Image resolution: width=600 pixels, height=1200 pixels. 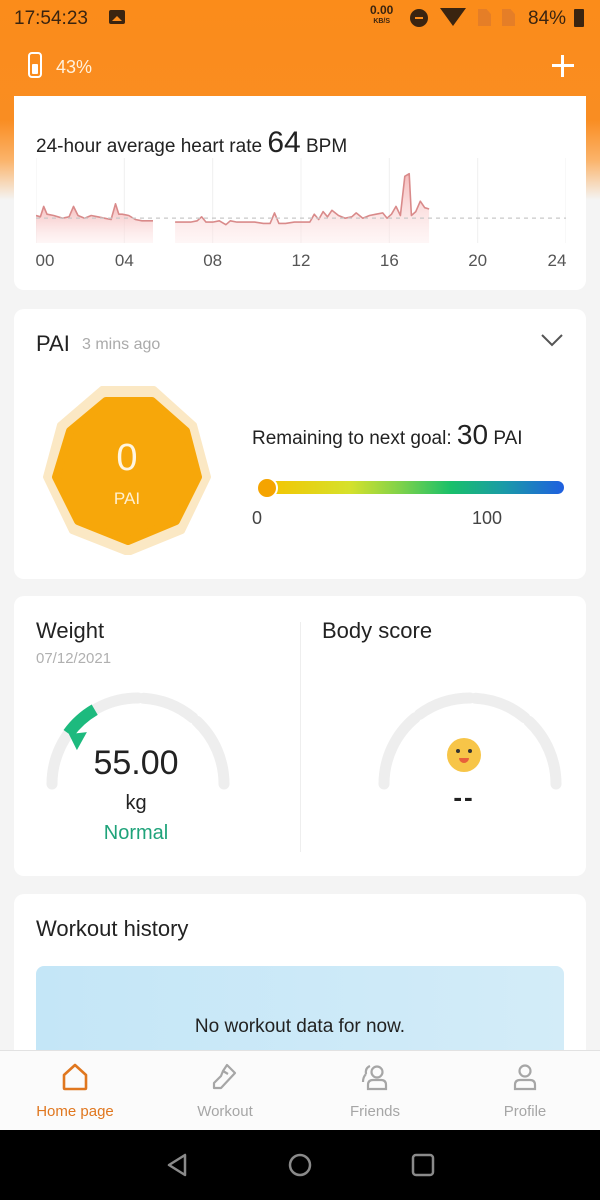 What do you see at coordinates (552, 340) in the screenshot?
I see `chevron-down-icon` at bounding box center [552, 340].